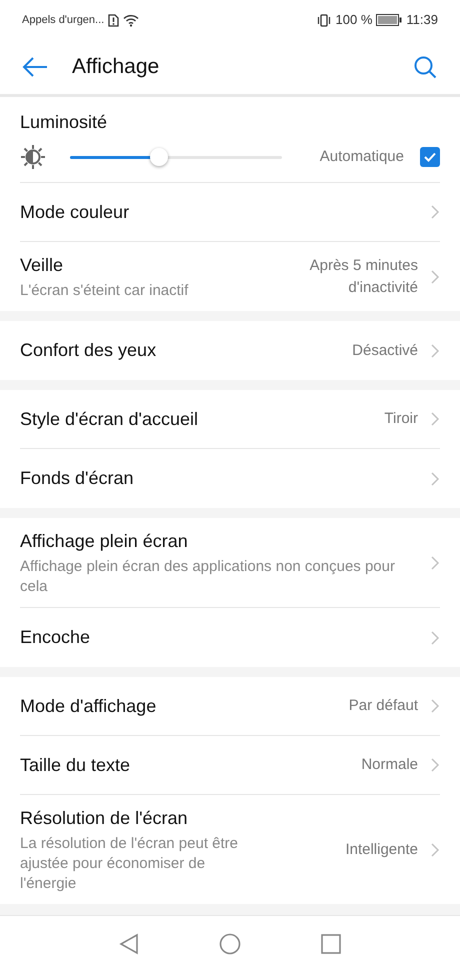  I want to click on settings-row: Mode d'affichage Par défaut, so click(230, 706).